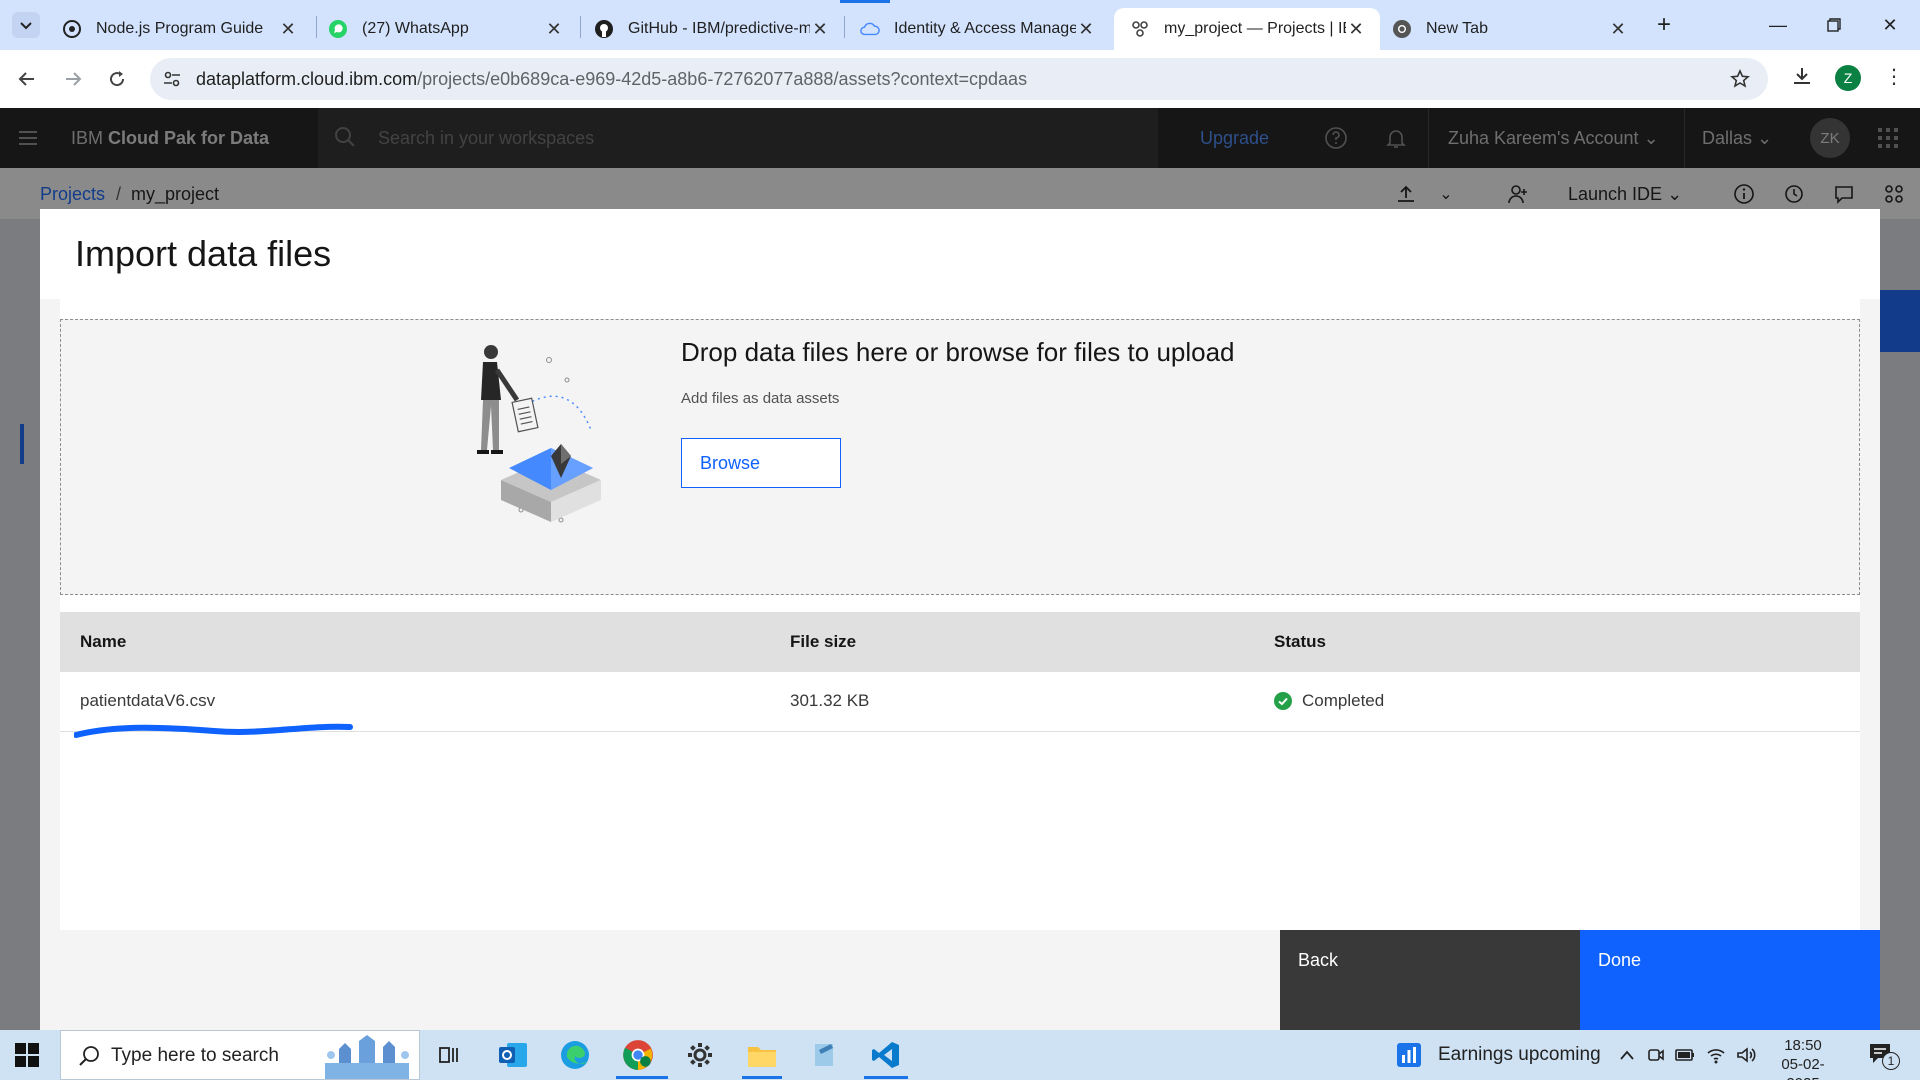  I want to click on task-view-icon, so click(450, 1055).